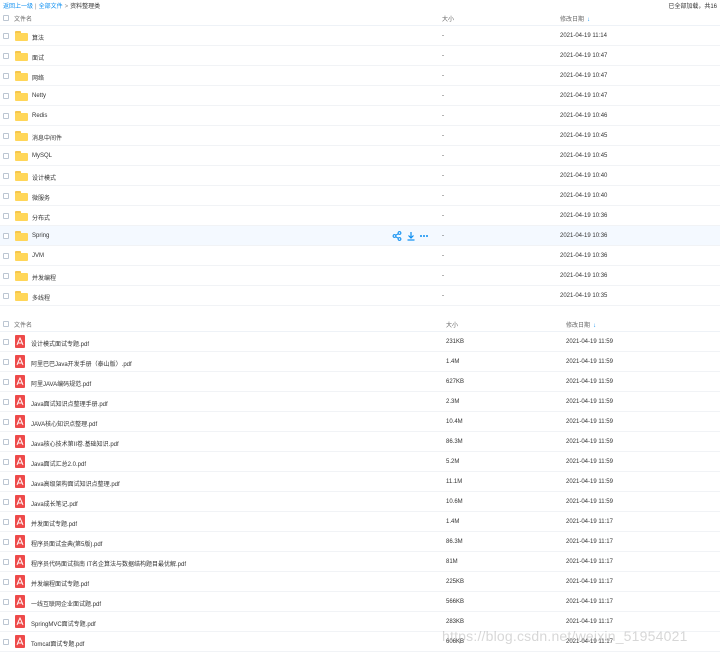 The width and height of the screenshot is (720, 655). What do you see at coordinates (38, 256) in the screenshot?
I see `folder-name: JVM` at bounding box center [38, 256].